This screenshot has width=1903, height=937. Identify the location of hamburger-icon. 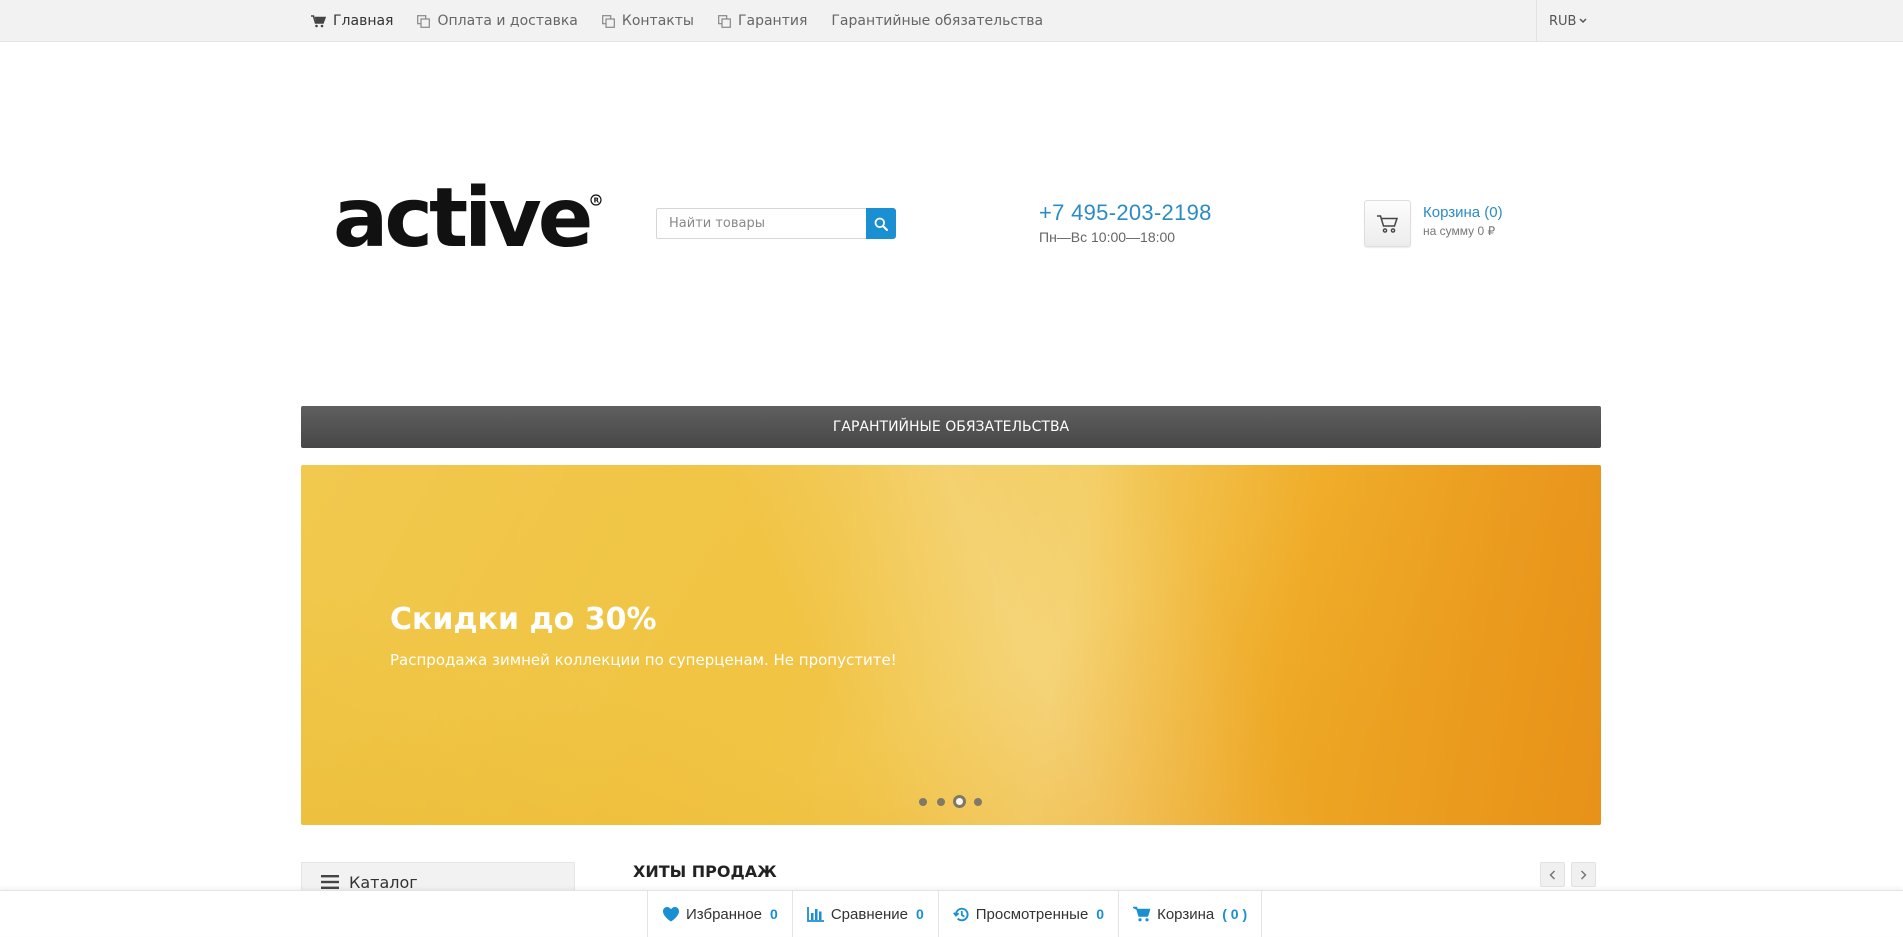
(330, 882).